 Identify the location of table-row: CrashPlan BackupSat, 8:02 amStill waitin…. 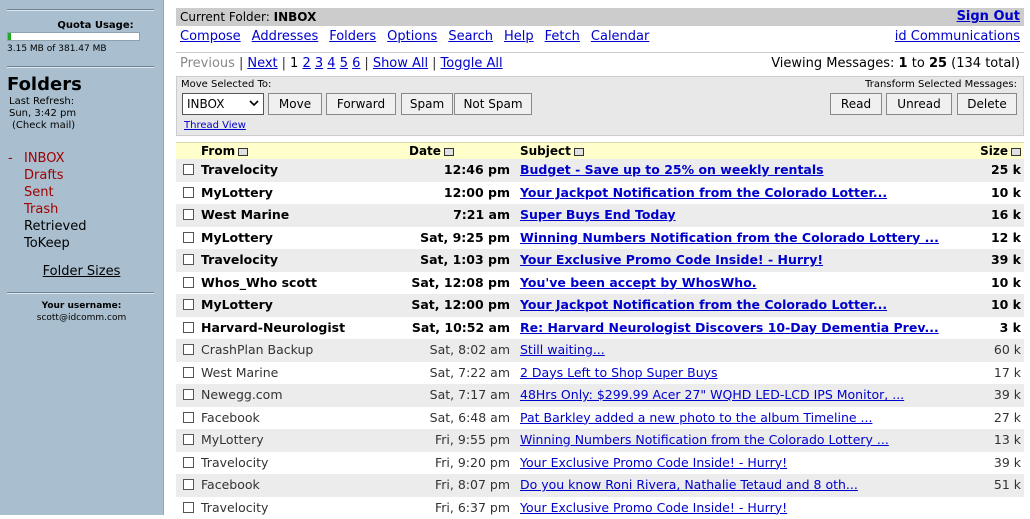
(600, 350).